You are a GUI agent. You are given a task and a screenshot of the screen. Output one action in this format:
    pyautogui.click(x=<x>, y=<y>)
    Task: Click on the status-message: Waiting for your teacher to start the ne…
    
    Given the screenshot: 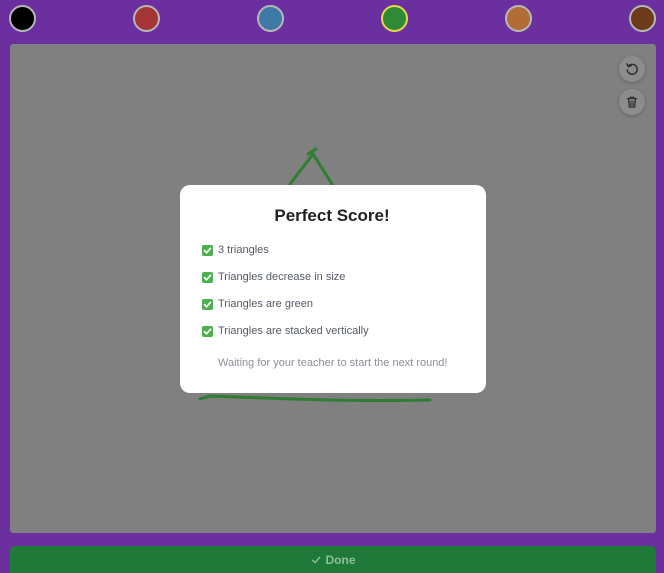 What is the action you would take?
    pyautogui.click(x=333, y=363)
    